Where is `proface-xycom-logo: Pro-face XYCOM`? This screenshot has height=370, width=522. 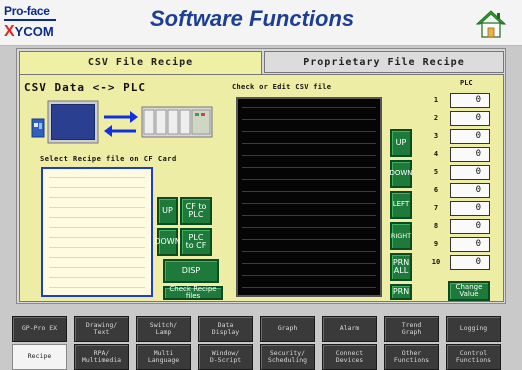 proface-xycom-logo: Pro-face XYCOM is located at coordinates (33, 23).